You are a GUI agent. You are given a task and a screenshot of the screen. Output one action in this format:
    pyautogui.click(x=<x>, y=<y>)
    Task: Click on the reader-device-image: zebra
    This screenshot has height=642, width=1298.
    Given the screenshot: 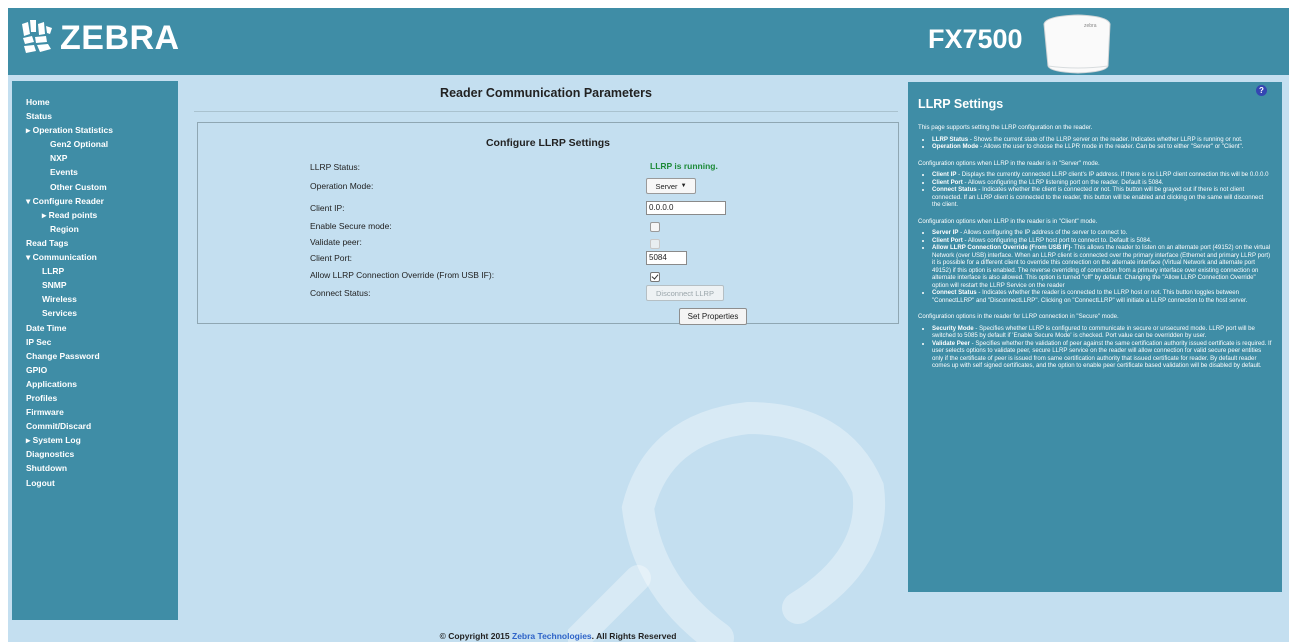 What is the action you would take?
    pyautogui.click(x=1077, y=44)
    